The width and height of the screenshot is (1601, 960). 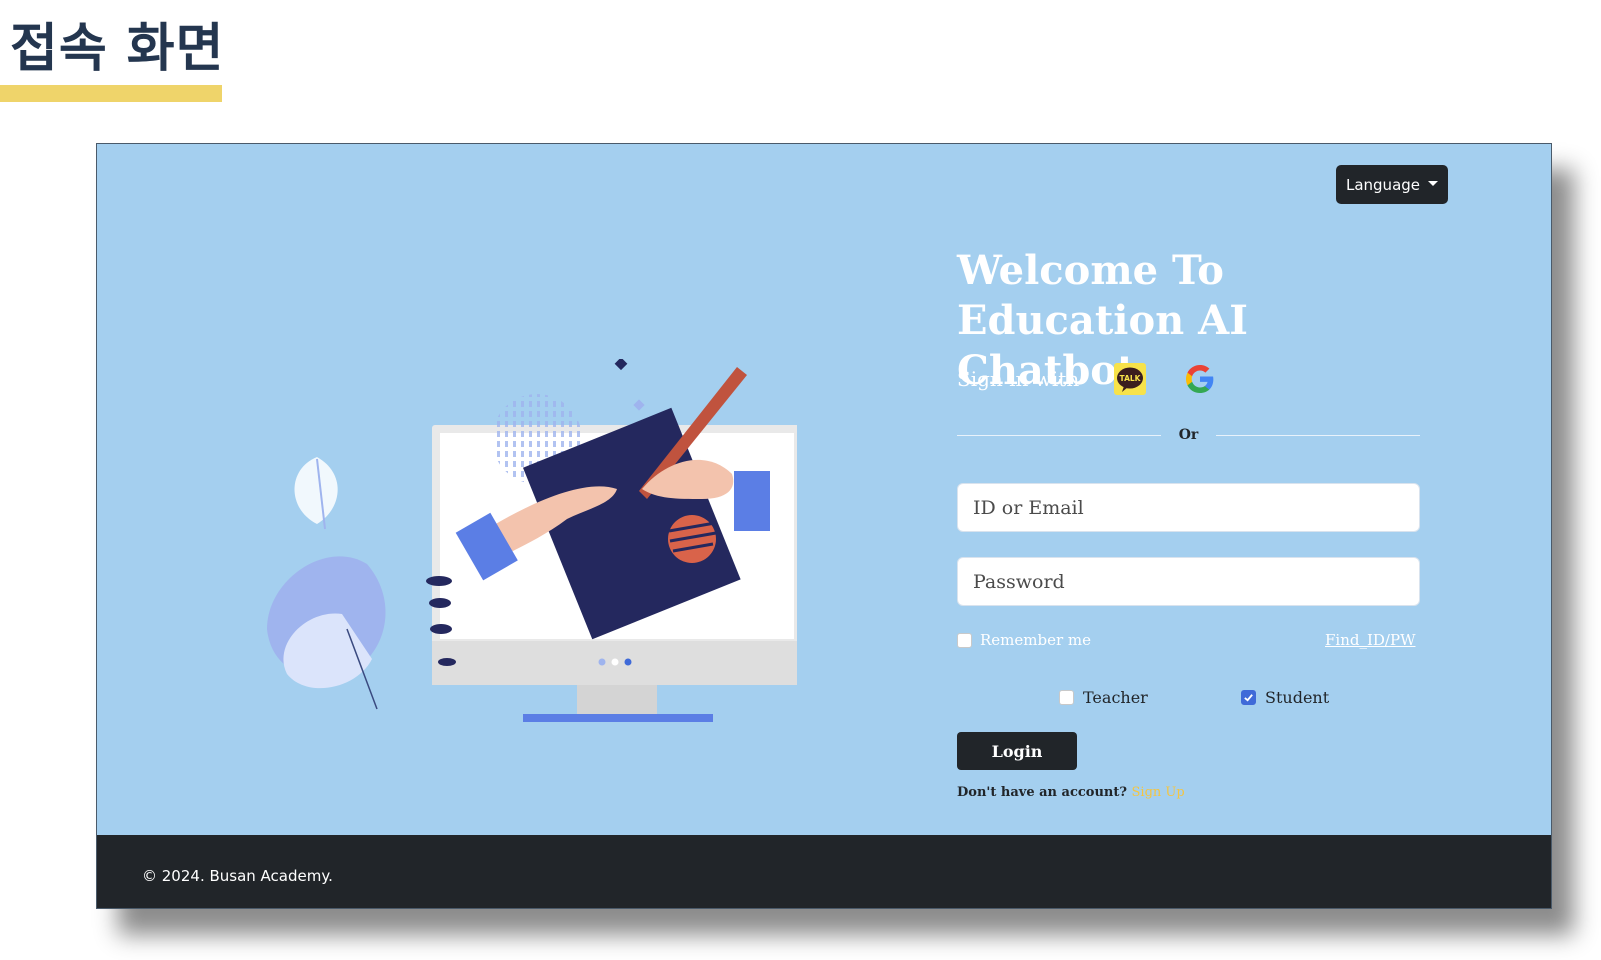 I want to click on remember-me-label: Remember me, so click(x=1036, y=640).